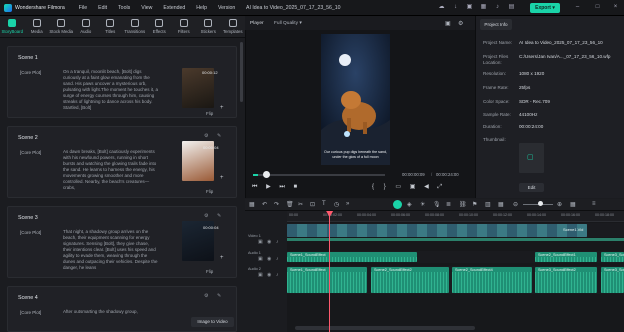 This screenshot has width=624, height=332. Describe the element at coordinates (146, 8) in the screenshot. I see `menu-item-view: View` at that location.